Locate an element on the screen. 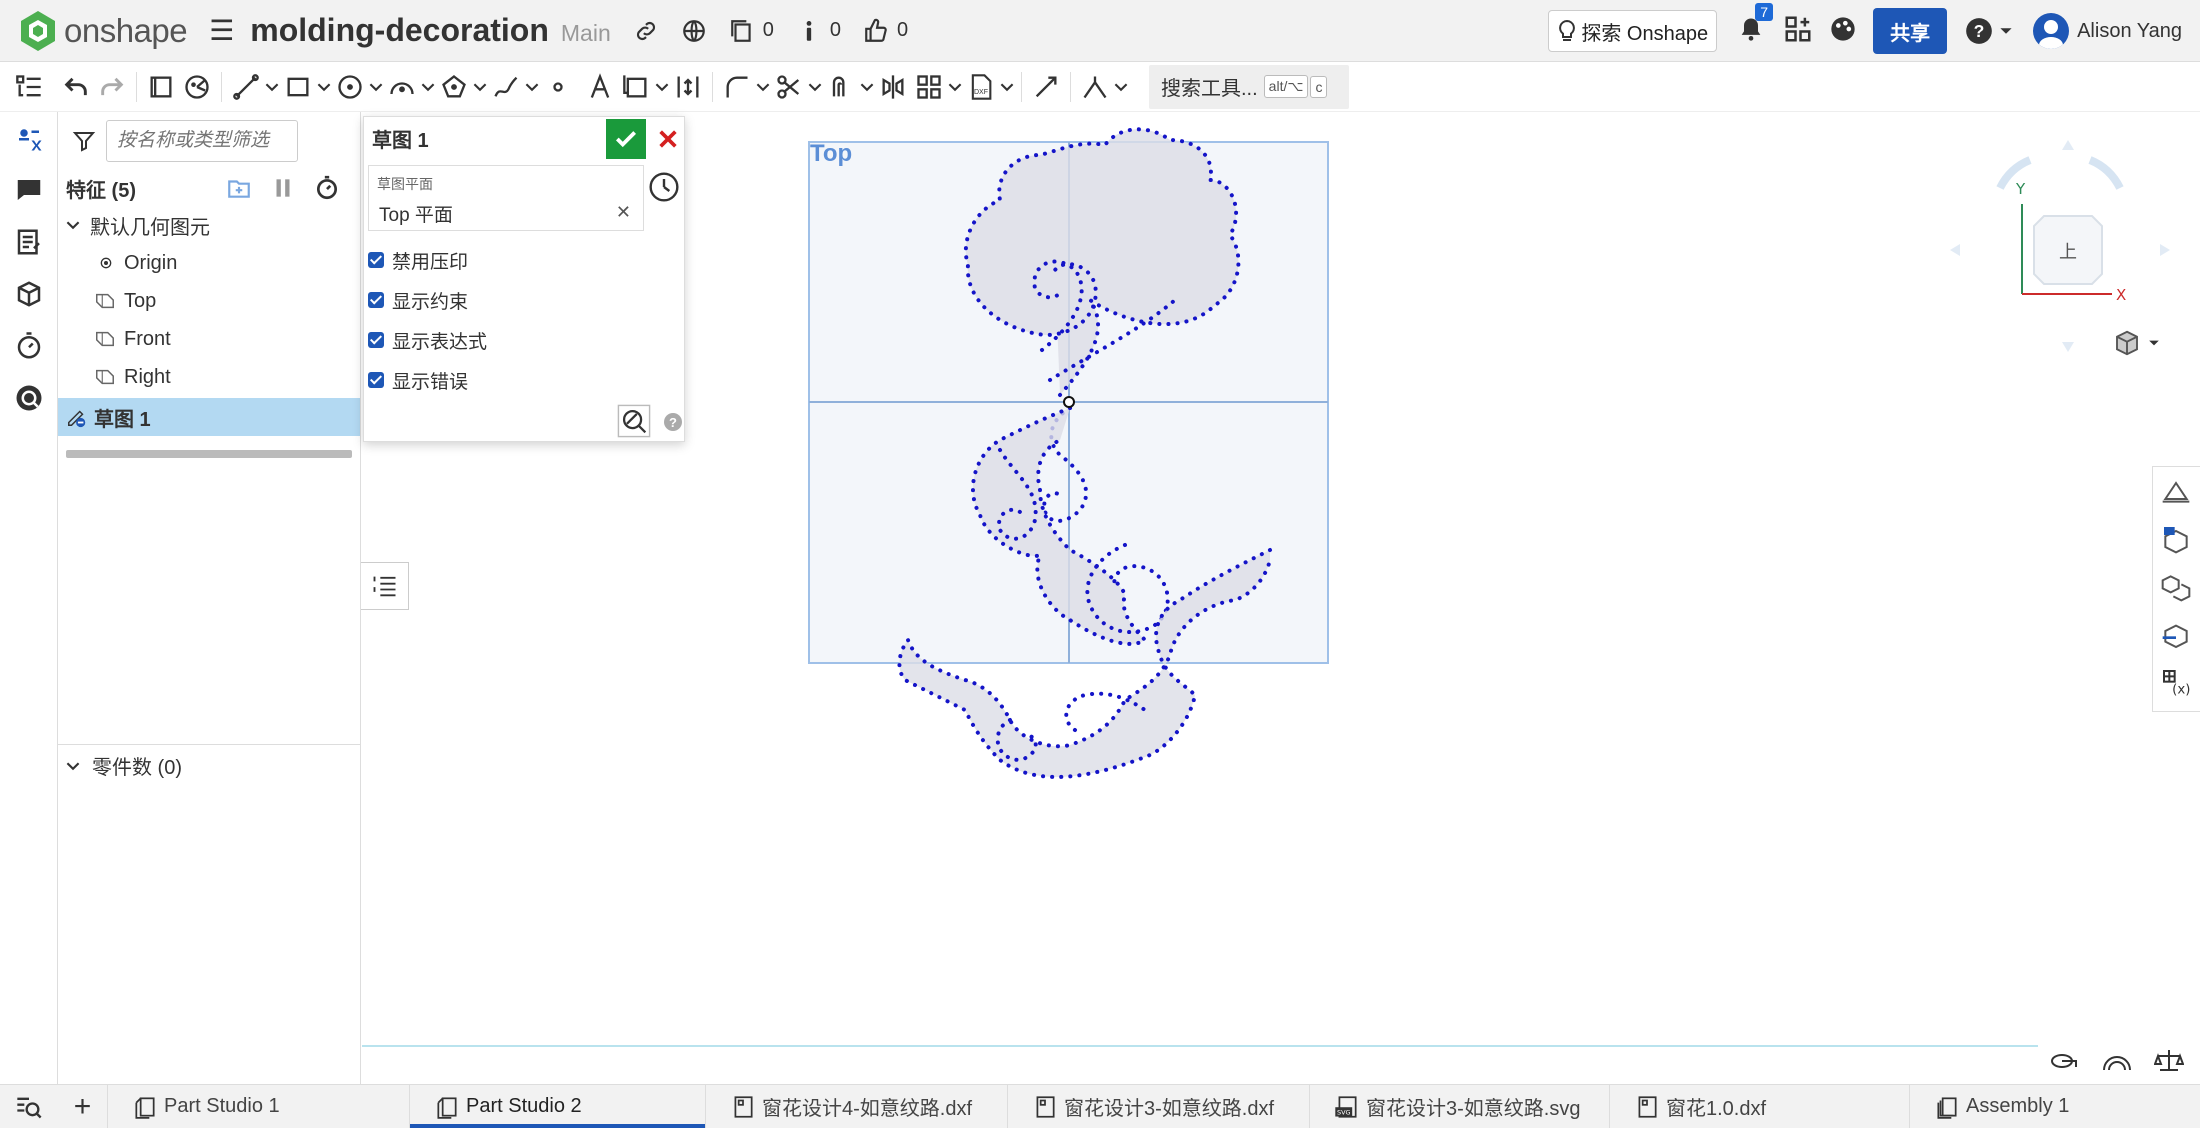 This screenshot has width=2200, height=1128. dxf-import-tool: DXF is located at coordinates (981, 87).